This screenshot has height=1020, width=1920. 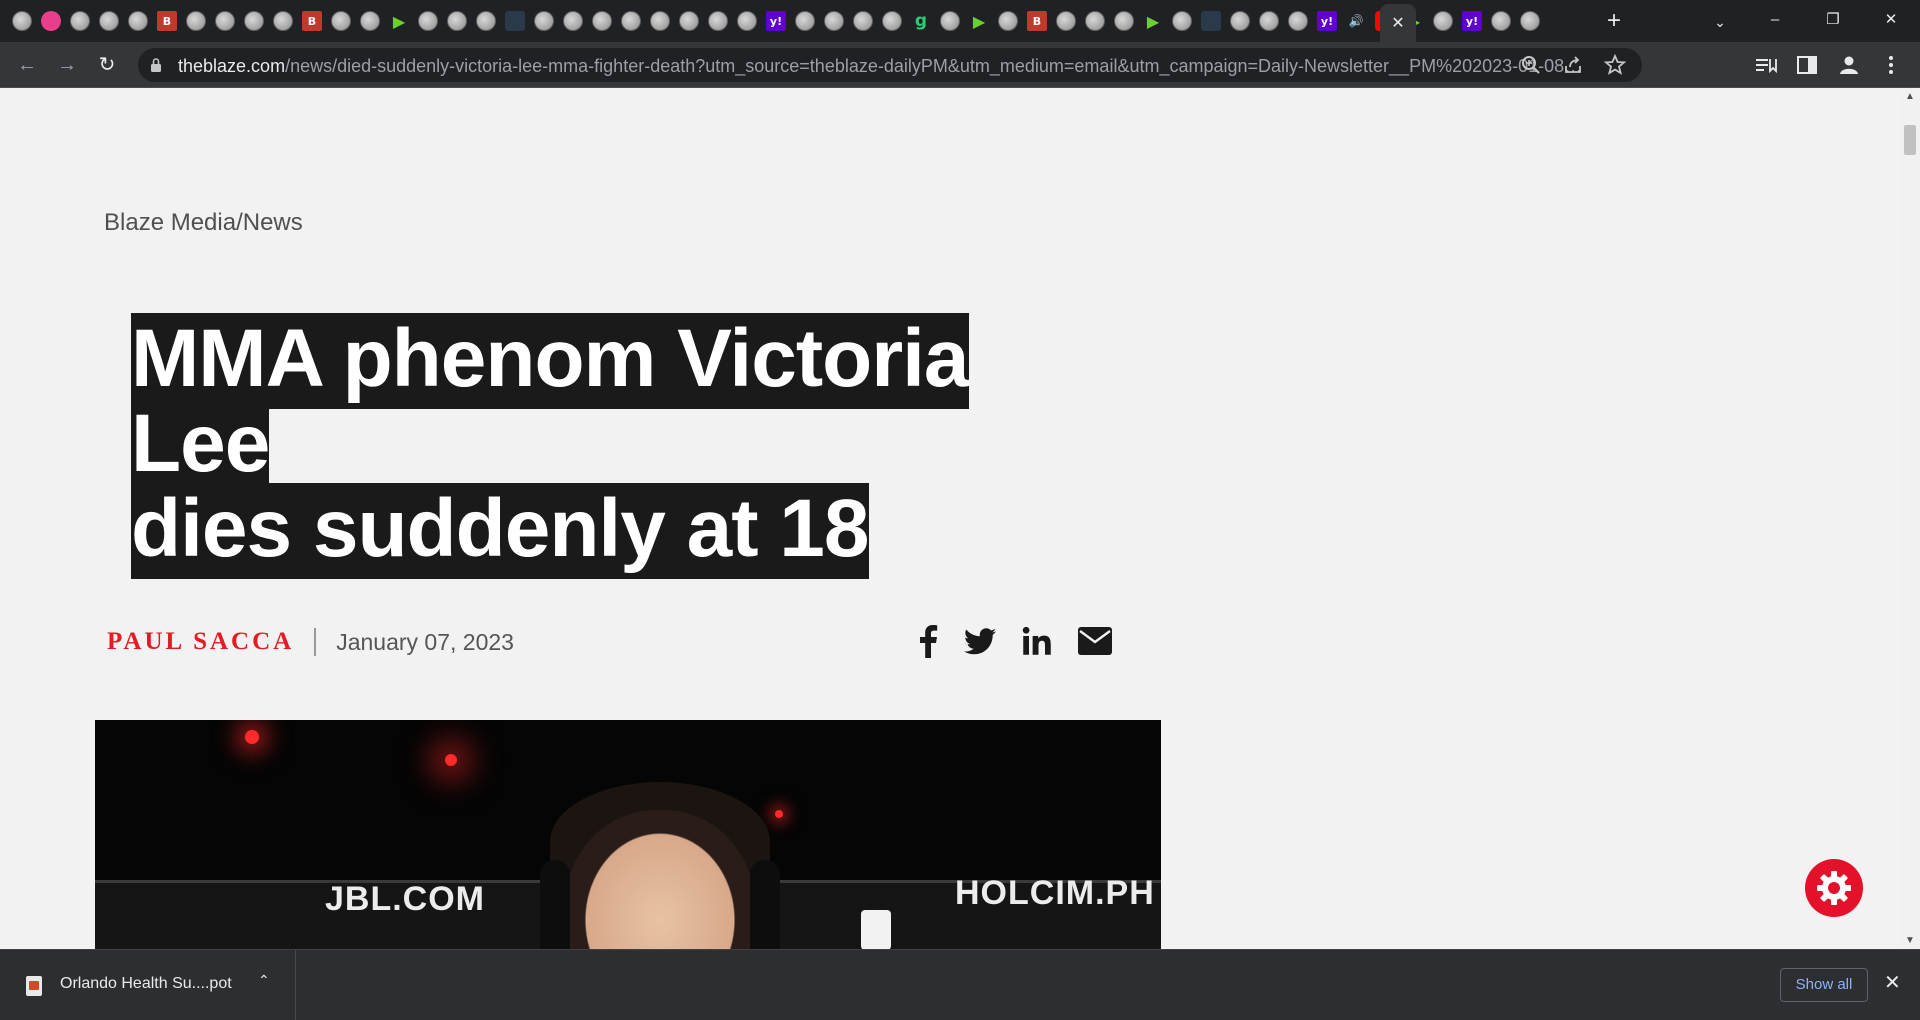 I want to click on twitter-icon, so click(x=980, y=640).